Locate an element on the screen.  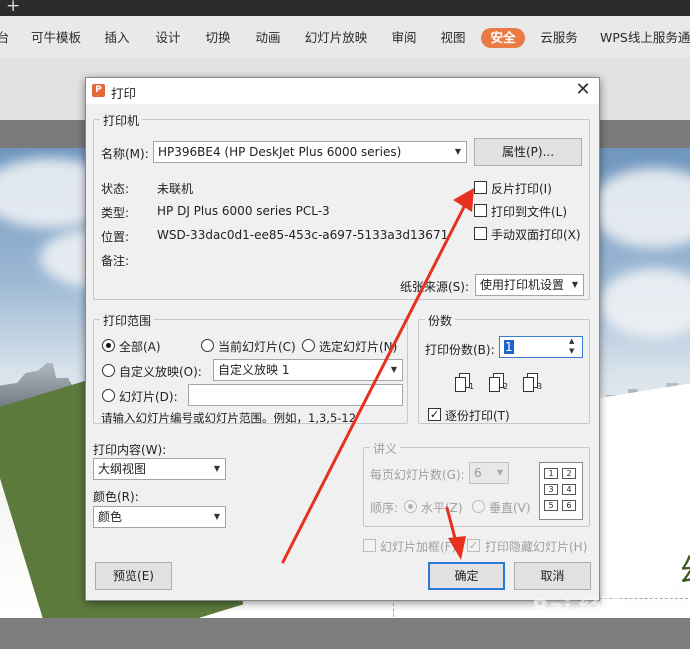
tab-view: 视图 is located at coordinates (453, 38).